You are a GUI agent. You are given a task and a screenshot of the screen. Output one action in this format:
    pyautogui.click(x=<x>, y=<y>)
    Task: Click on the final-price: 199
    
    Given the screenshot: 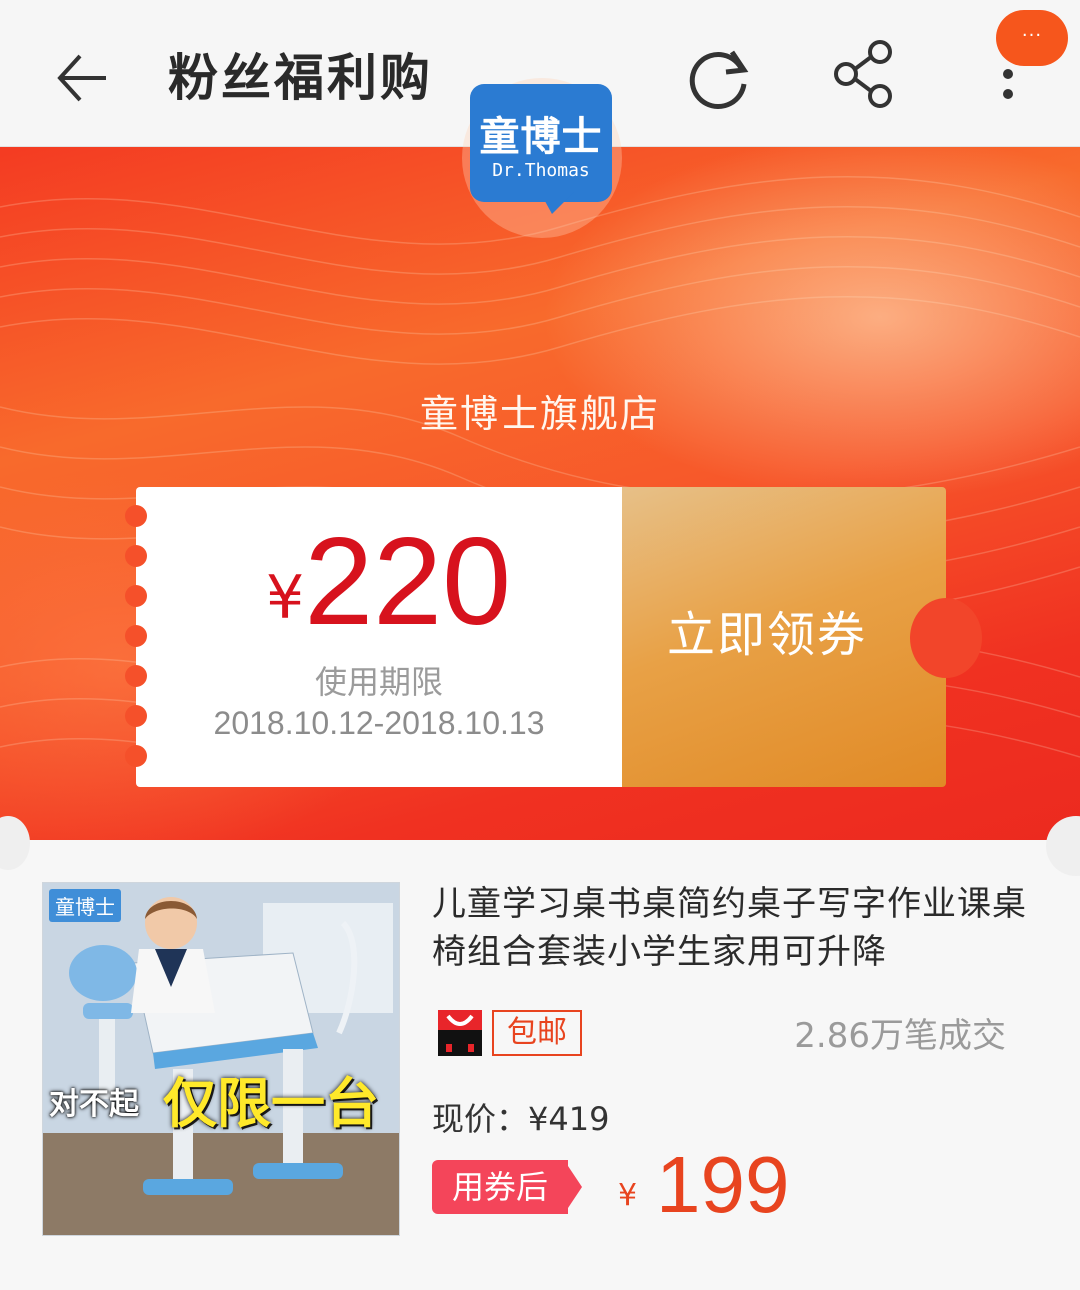 What is the action you would take?
    pyautogui.click(x=723, y=1184)
    